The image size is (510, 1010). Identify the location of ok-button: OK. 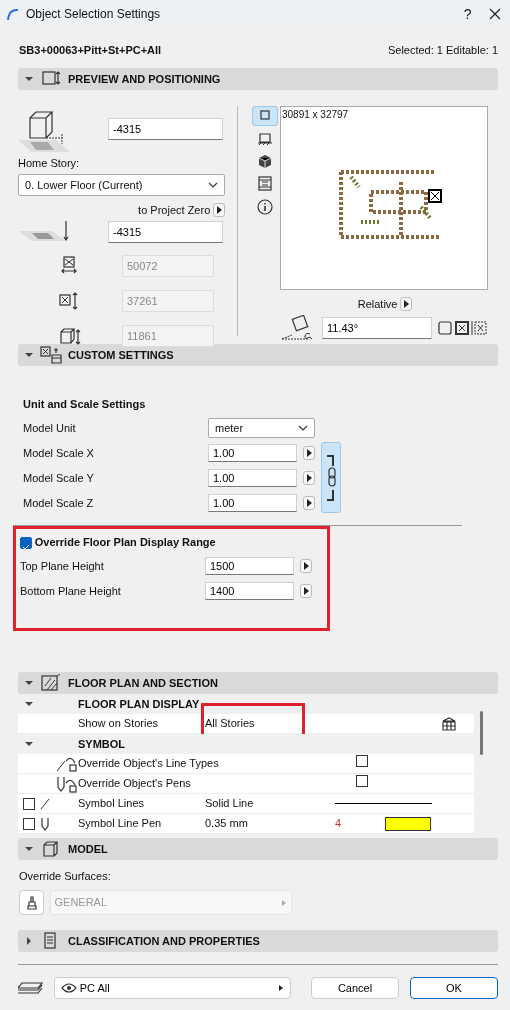
(454, 988).